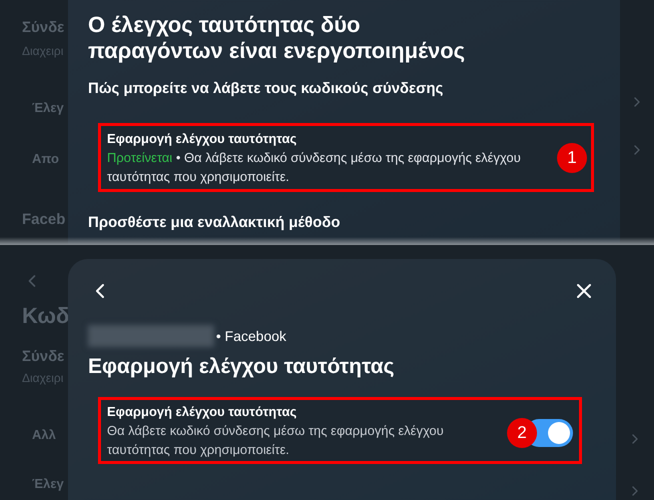 The width and height of the screenshot is (654, 500). Describe the element at coordinates (202, 411) in the screenshot. I see `setting-label: Εφαρμογή ελέγχου ταυτότητας` at that location.